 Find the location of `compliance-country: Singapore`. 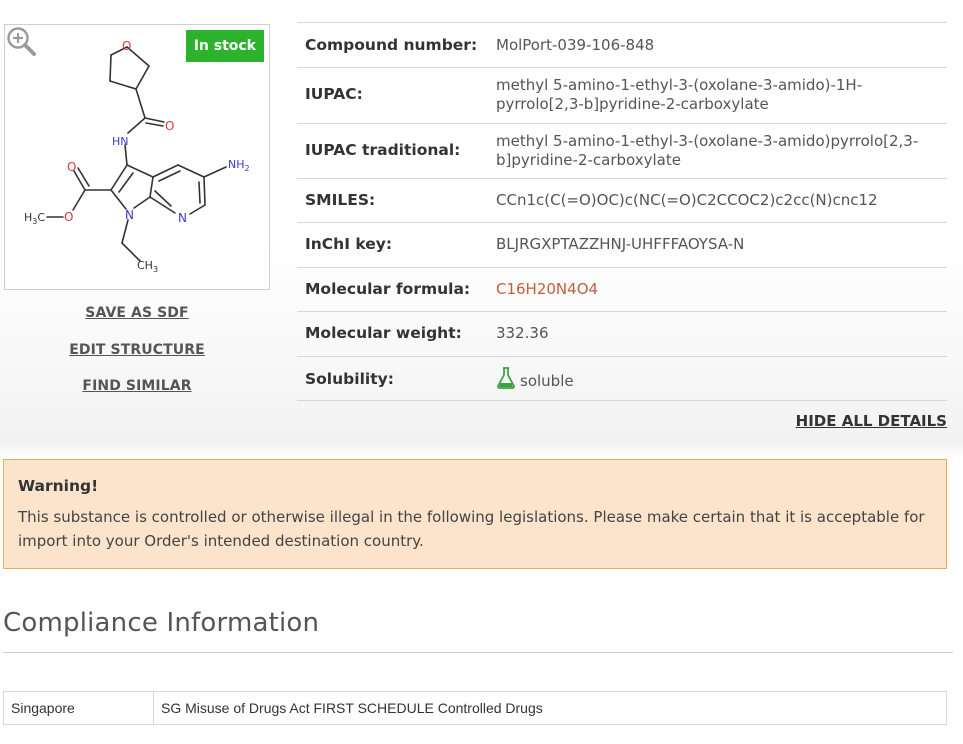

compliance-country: Singapore is located at coordinates (78, 708).